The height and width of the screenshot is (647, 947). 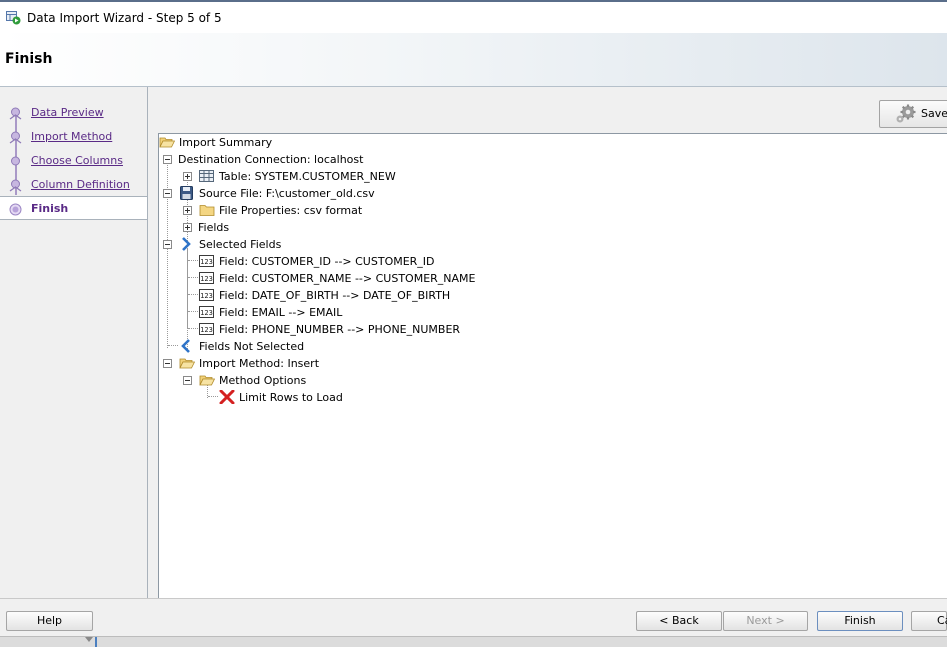 What do you see at coordinates (185, 346) in the screenshot?
I see `chevron-left-icon` at bounding box center [185, 346].